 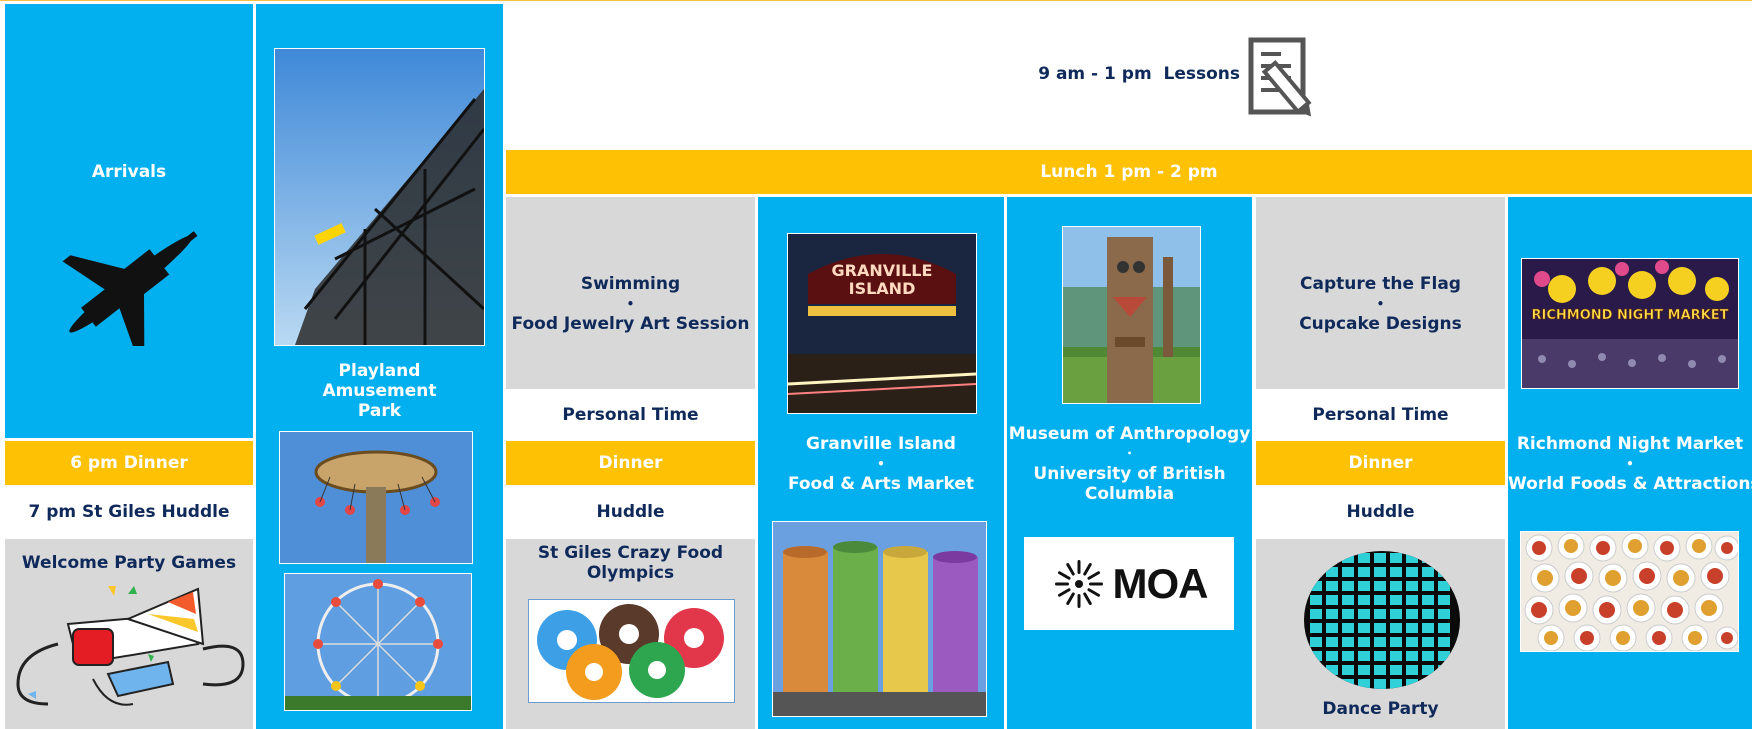 I want to click on arrivals-block, so click(x=129, y=221).